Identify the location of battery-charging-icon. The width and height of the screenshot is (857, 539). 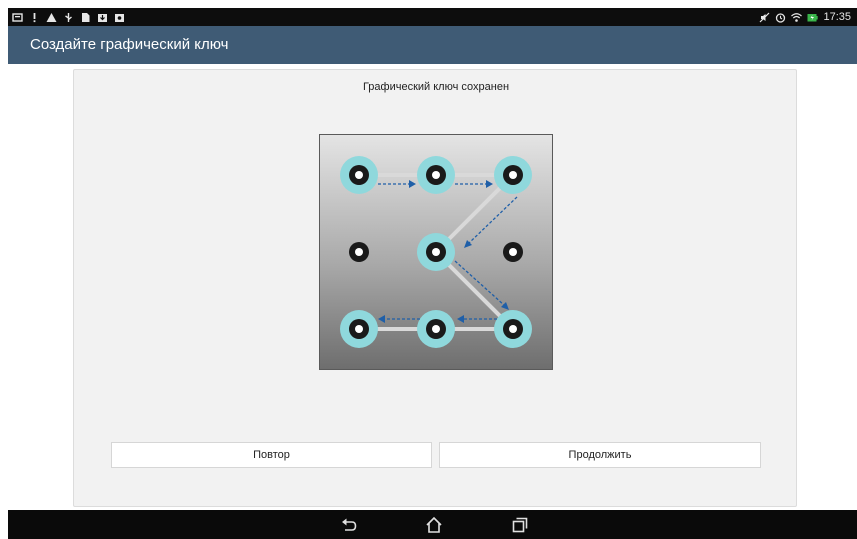
(813, 17).